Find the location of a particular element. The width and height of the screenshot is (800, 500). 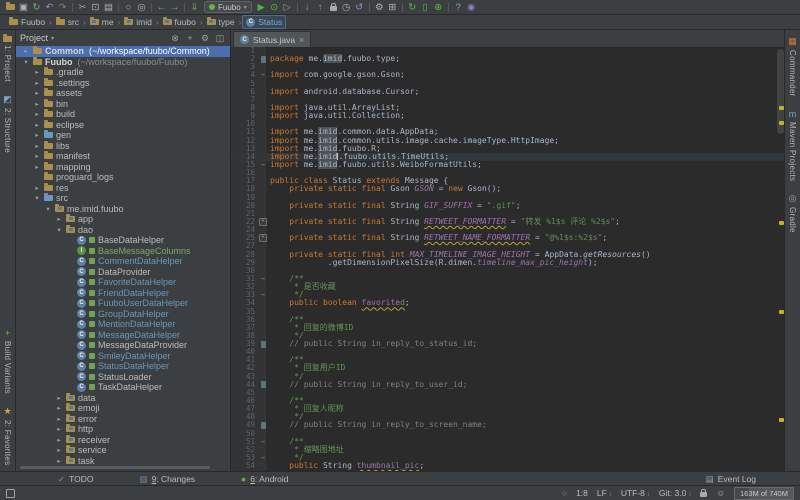

tree-item-emoji: ▸ emoji is located at coordinates (123, 408).